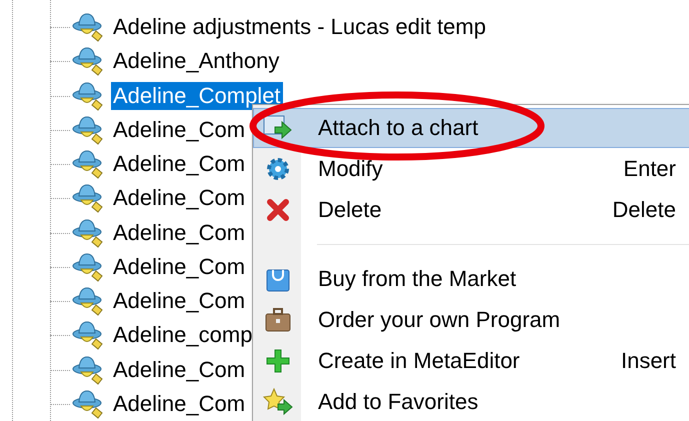  Describe the element at coordinates (278, 210) in the screenshot. I see `delete-icon` at that location.